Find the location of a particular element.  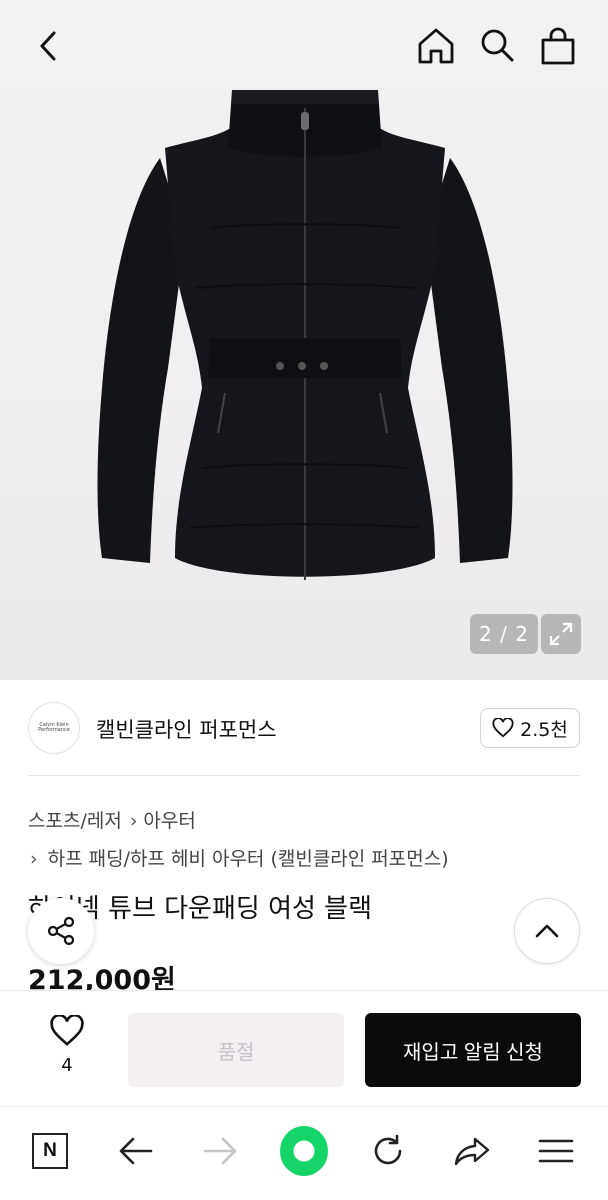

expand-icon is located at coordinates (561, 634).